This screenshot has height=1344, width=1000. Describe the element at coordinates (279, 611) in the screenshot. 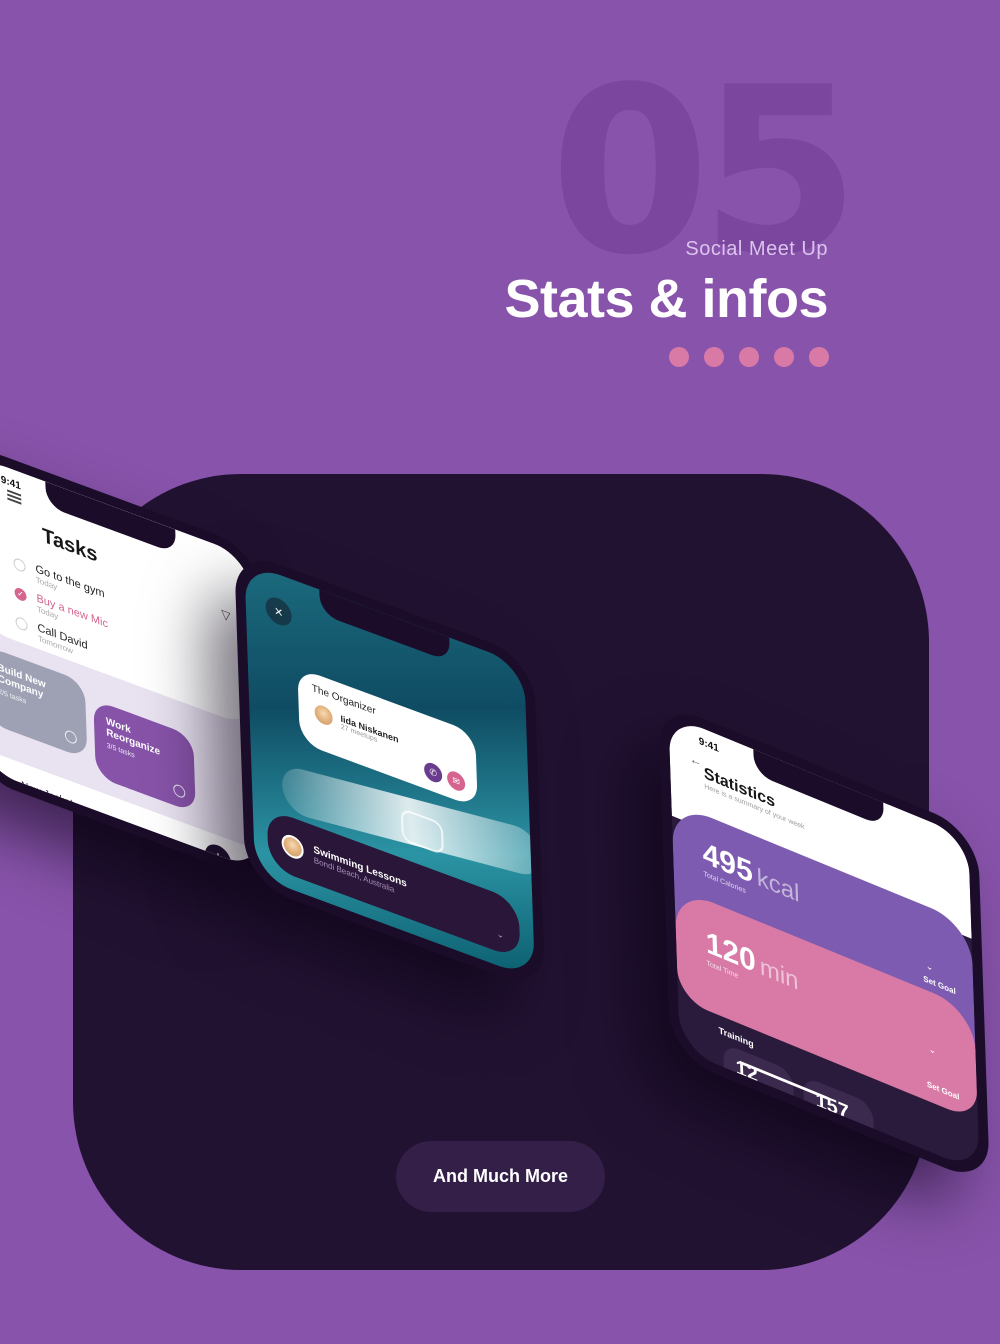

I see `close-button: ×` at that location.